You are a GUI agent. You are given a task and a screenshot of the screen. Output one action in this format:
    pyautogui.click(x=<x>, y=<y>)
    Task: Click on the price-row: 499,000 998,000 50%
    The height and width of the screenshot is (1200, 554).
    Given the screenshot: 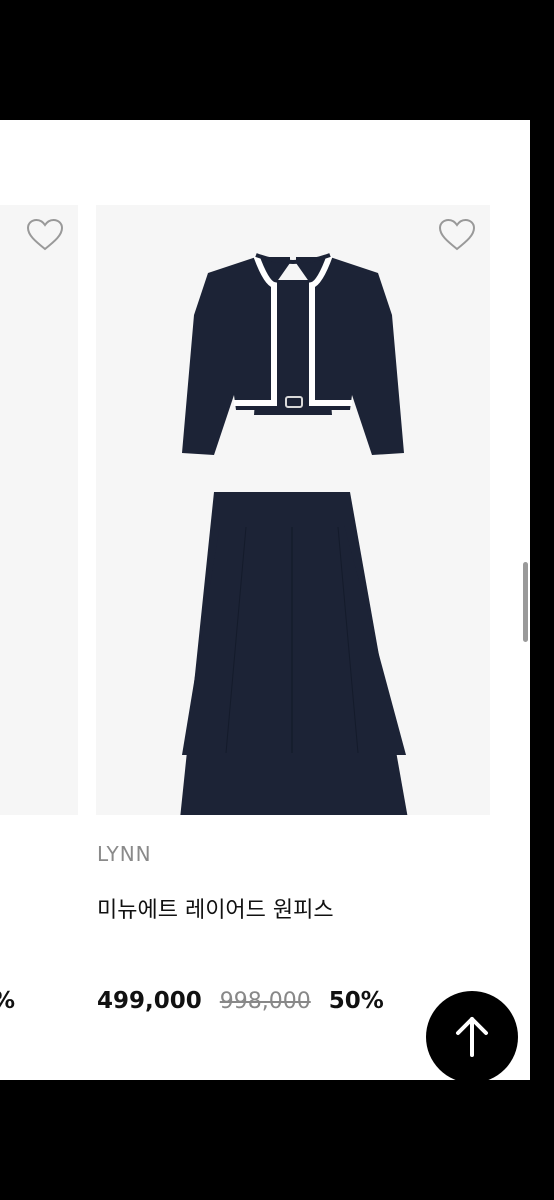 What is the action you would take?
    pyautogui.click(x=240, y=1004)
    